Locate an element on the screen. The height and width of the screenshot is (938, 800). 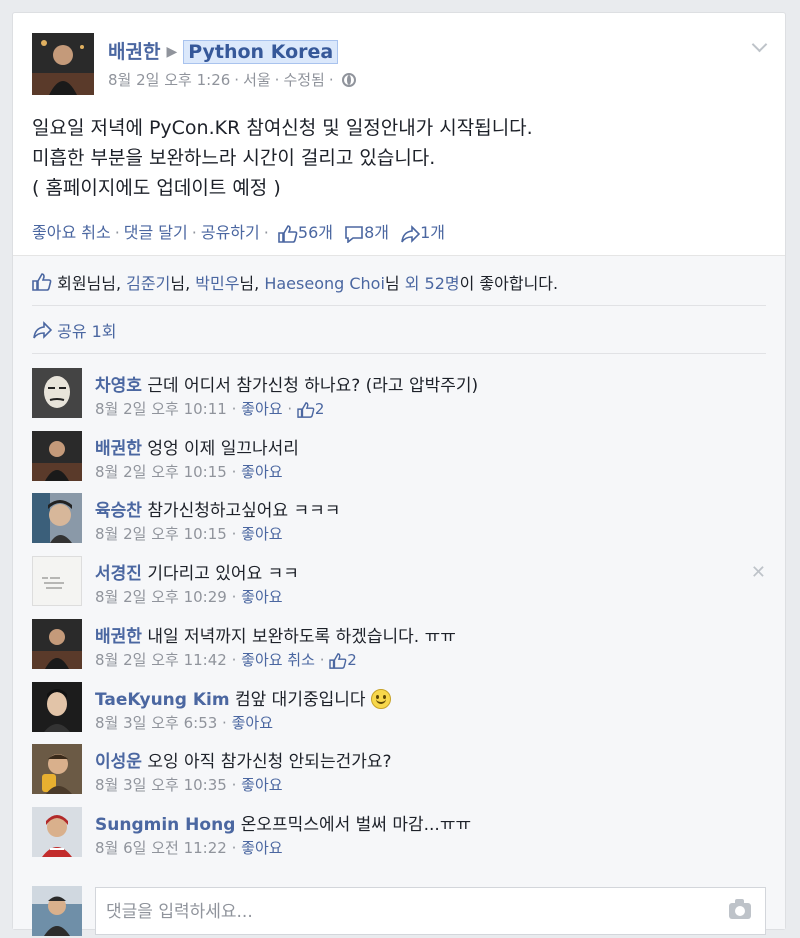
globe-icon is located at coordinates (348, 80).